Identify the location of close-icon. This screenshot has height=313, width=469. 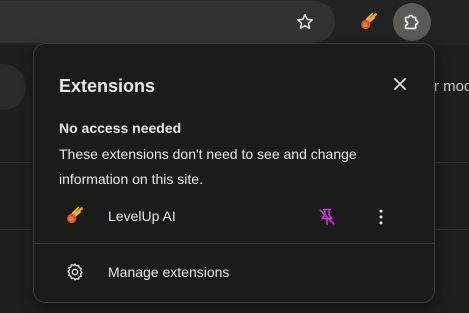
(400, 84).